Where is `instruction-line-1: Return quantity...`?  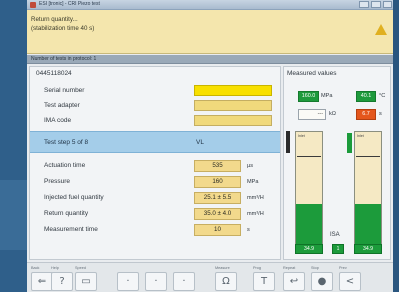 instruction-line-1: Return quantity... is located at coordinates (54, 19).